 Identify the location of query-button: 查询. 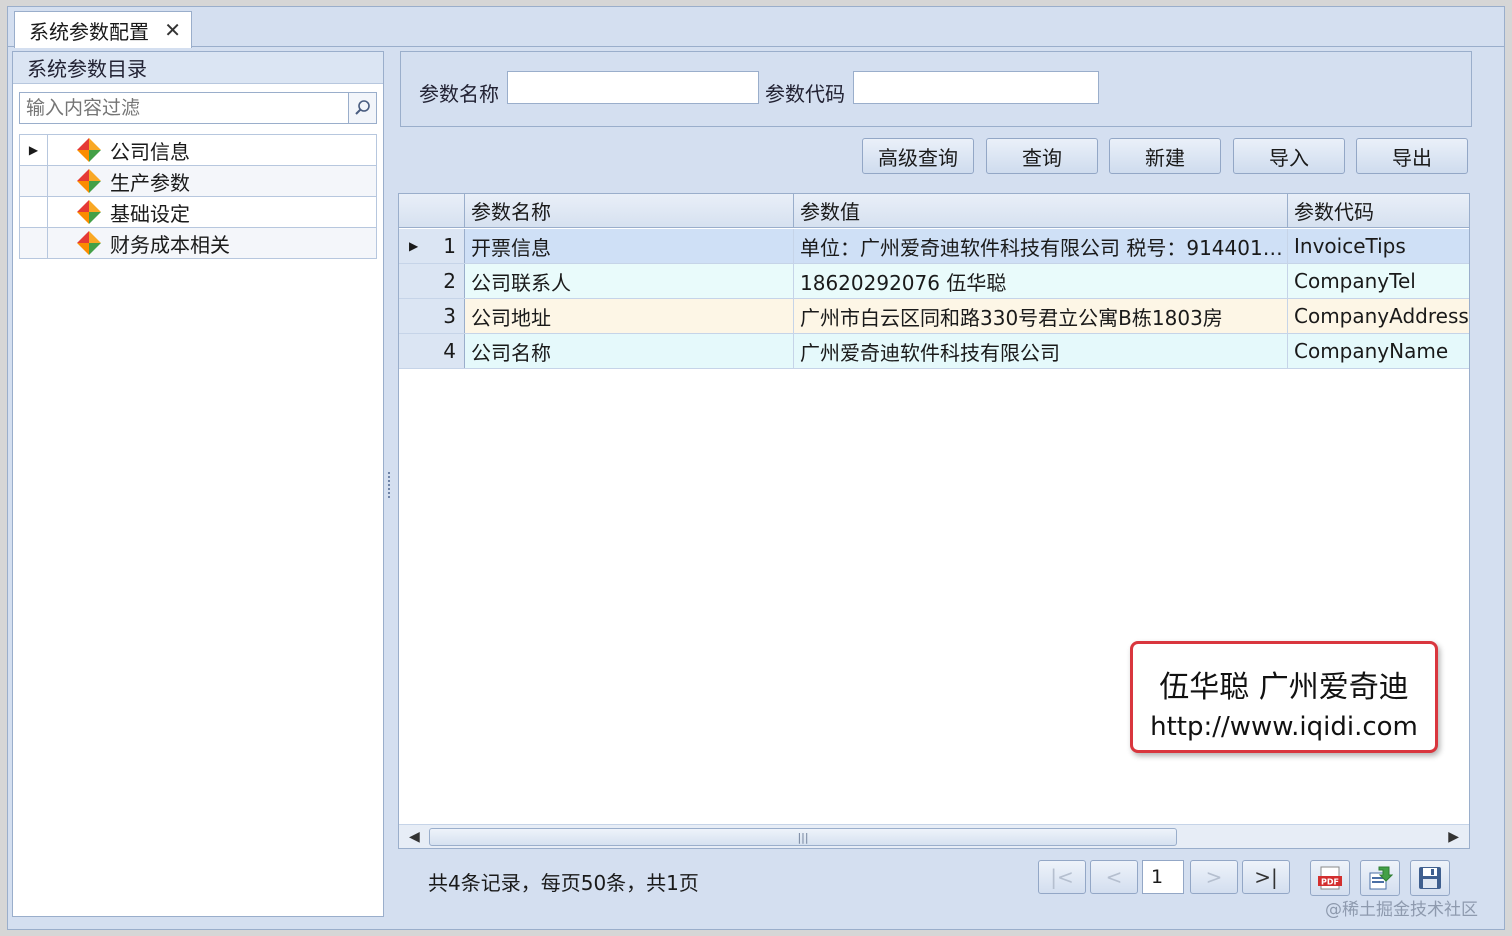
(1042, 156).